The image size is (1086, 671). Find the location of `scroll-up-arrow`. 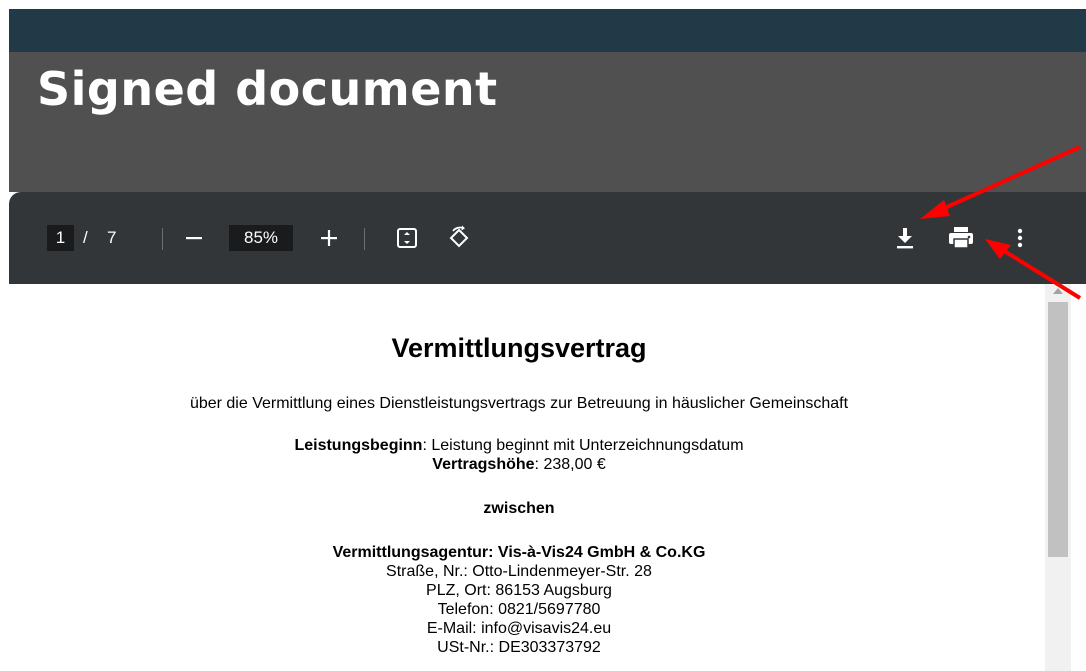

scroll-up-arrow is located at coordinates (1058, 291).